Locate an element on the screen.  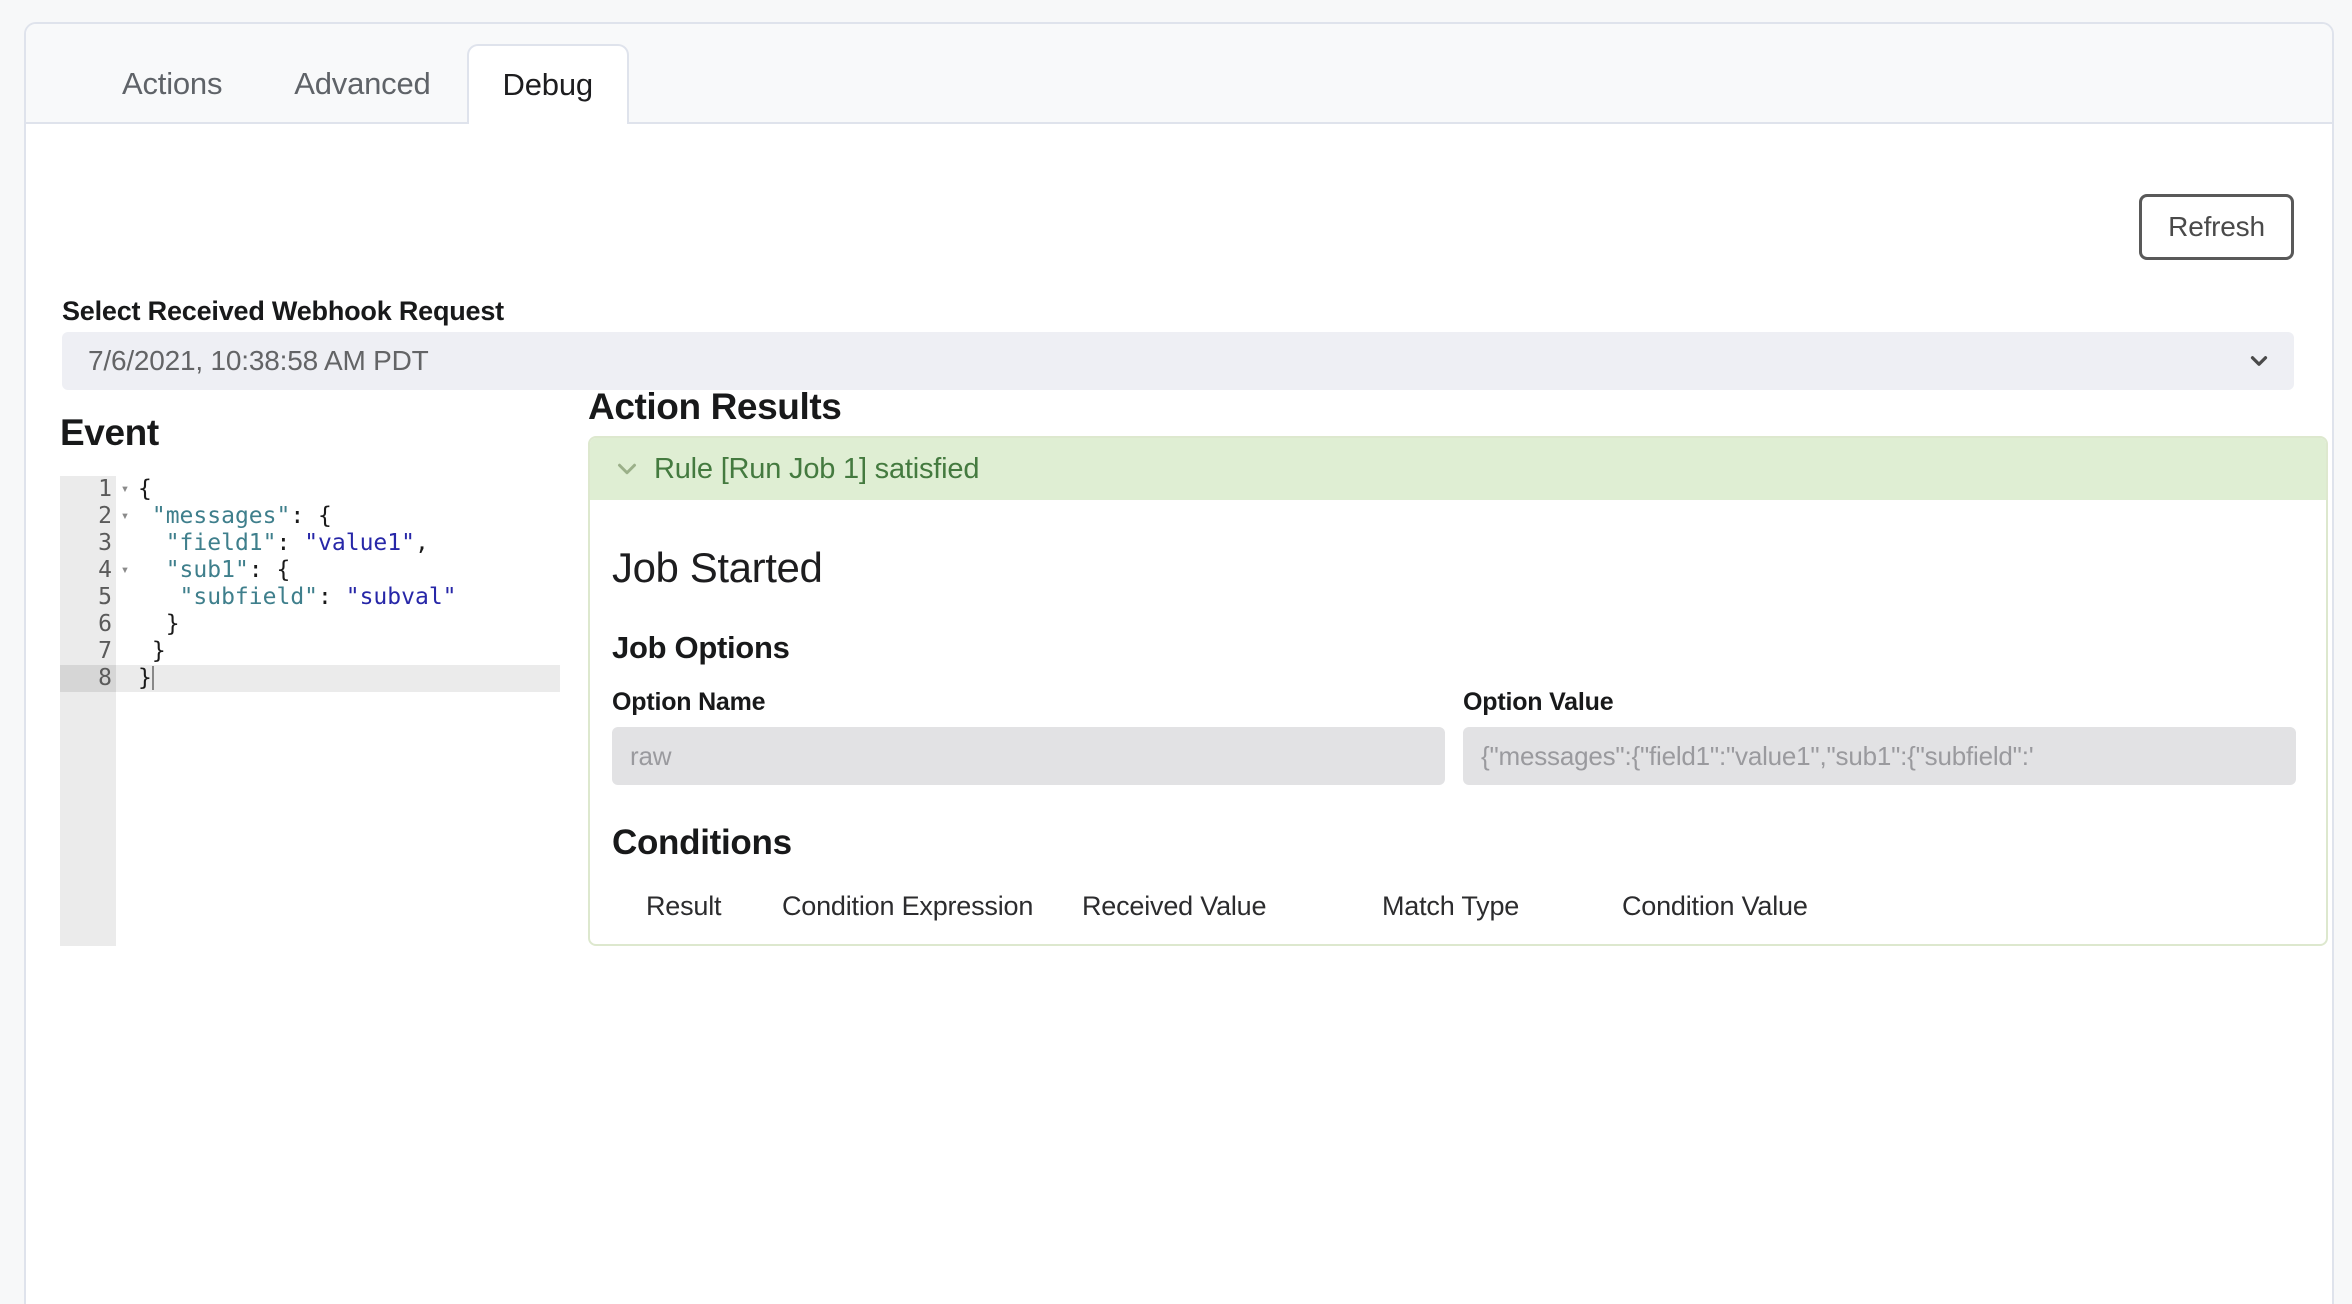
code-text: "subfield": "subval" is located at coordinates (318, 597).